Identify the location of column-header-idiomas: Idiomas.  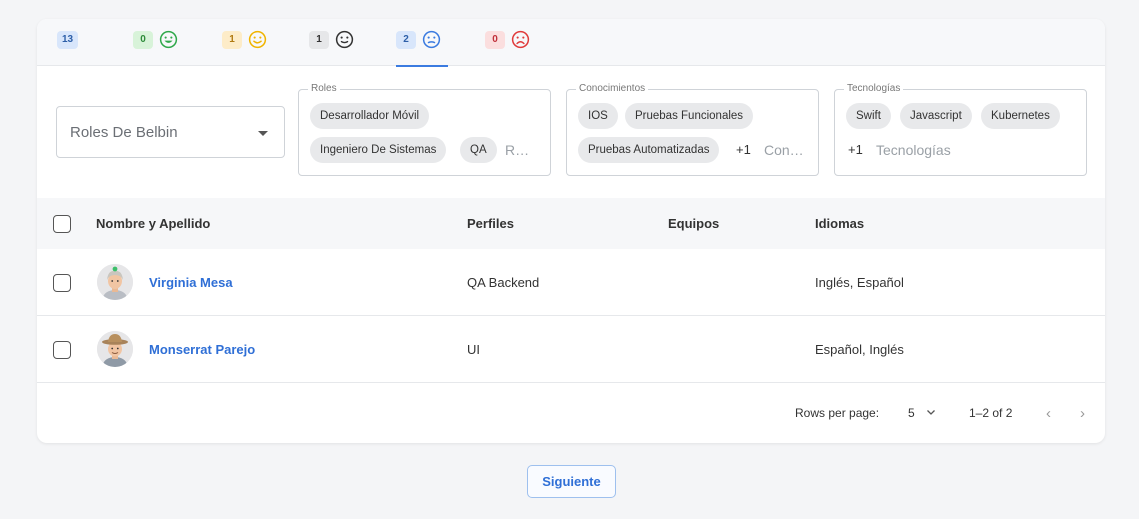
(839, 223).